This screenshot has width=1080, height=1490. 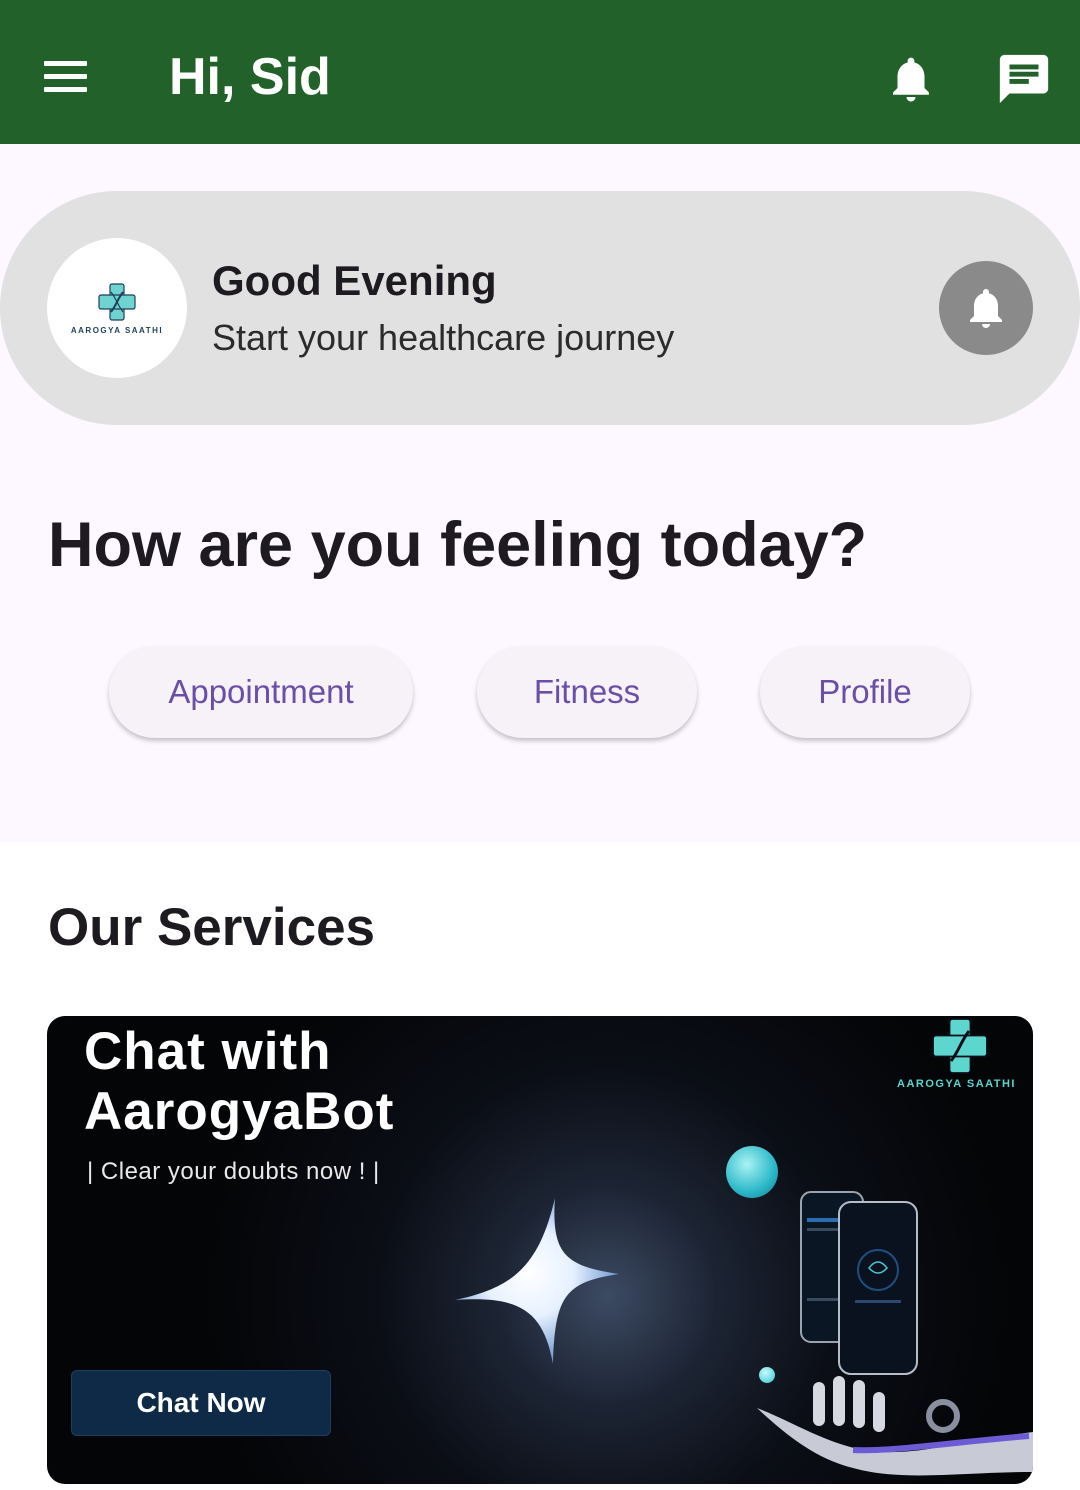 What do you see at coordinates (540, 72) in the screenshot?
I see `app-bar: Hi, Sid` at bounding box center [540, 72].